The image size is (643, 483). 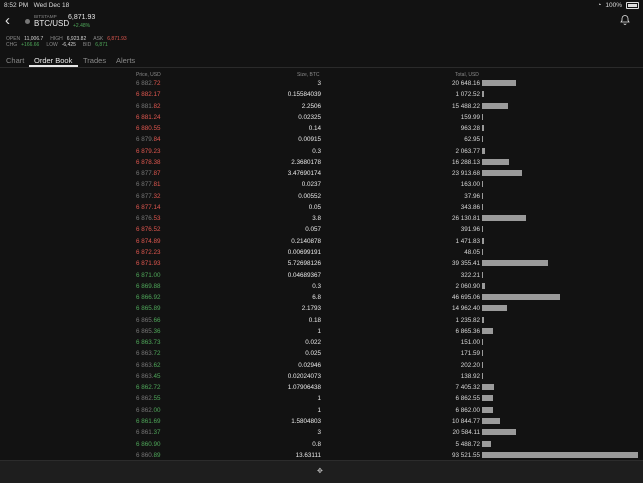 I want to click on size-cell: 0.18, so click(x=314, y=320).